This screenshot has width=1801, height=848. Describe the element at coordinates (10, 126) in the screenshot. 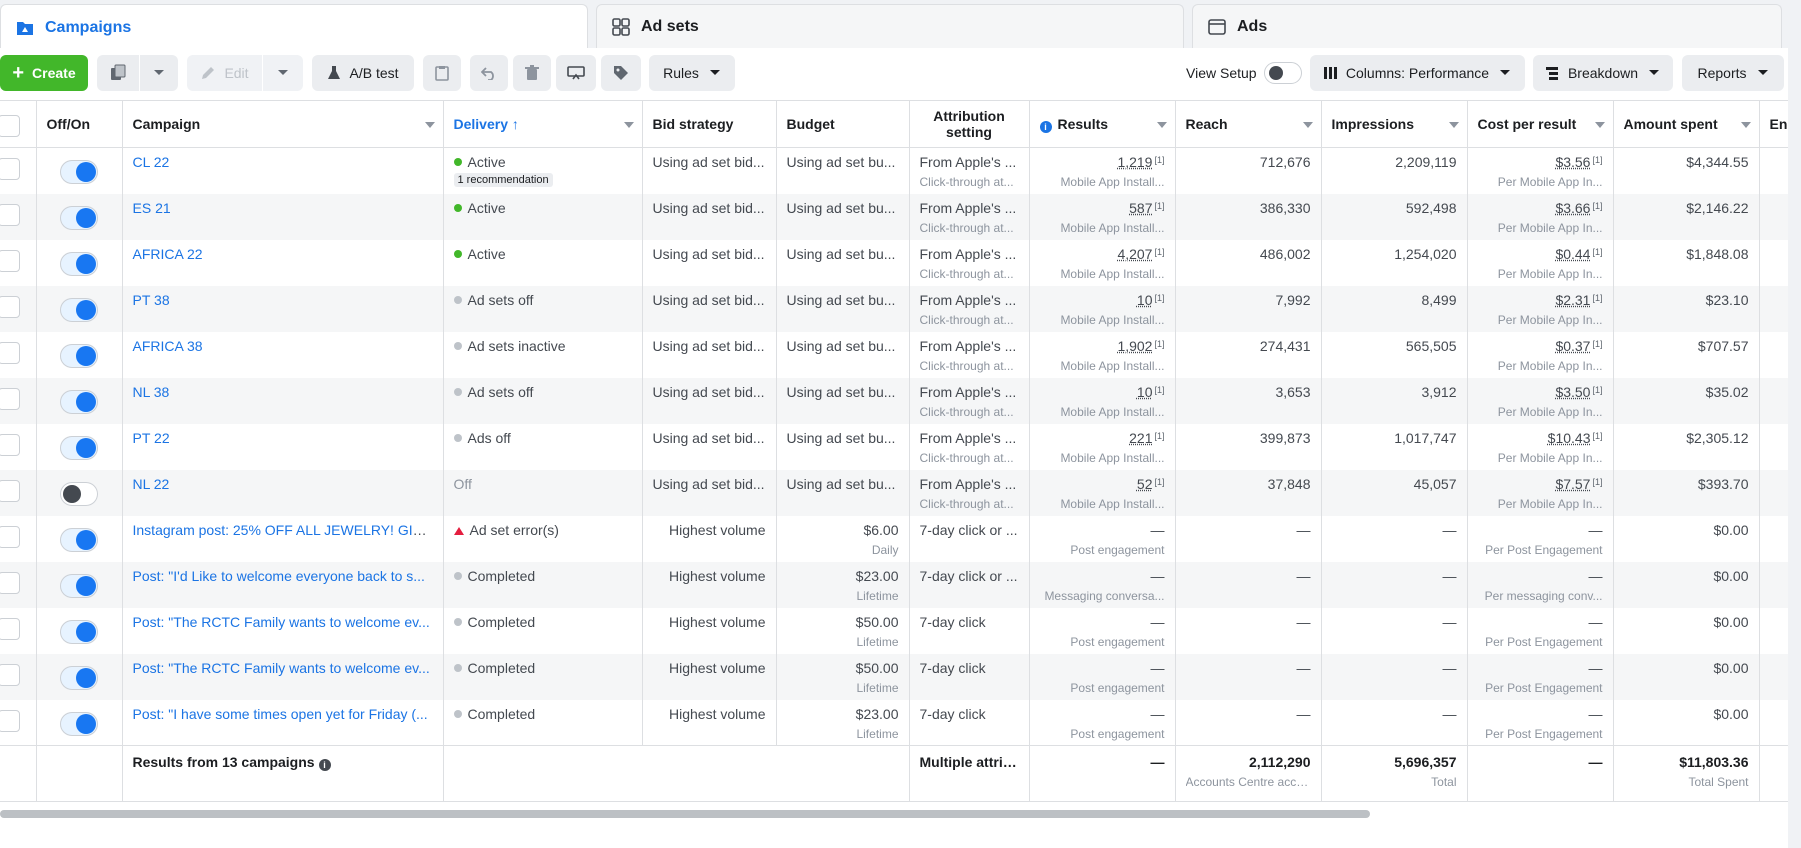

I see `select-all-checkbox` at that location.